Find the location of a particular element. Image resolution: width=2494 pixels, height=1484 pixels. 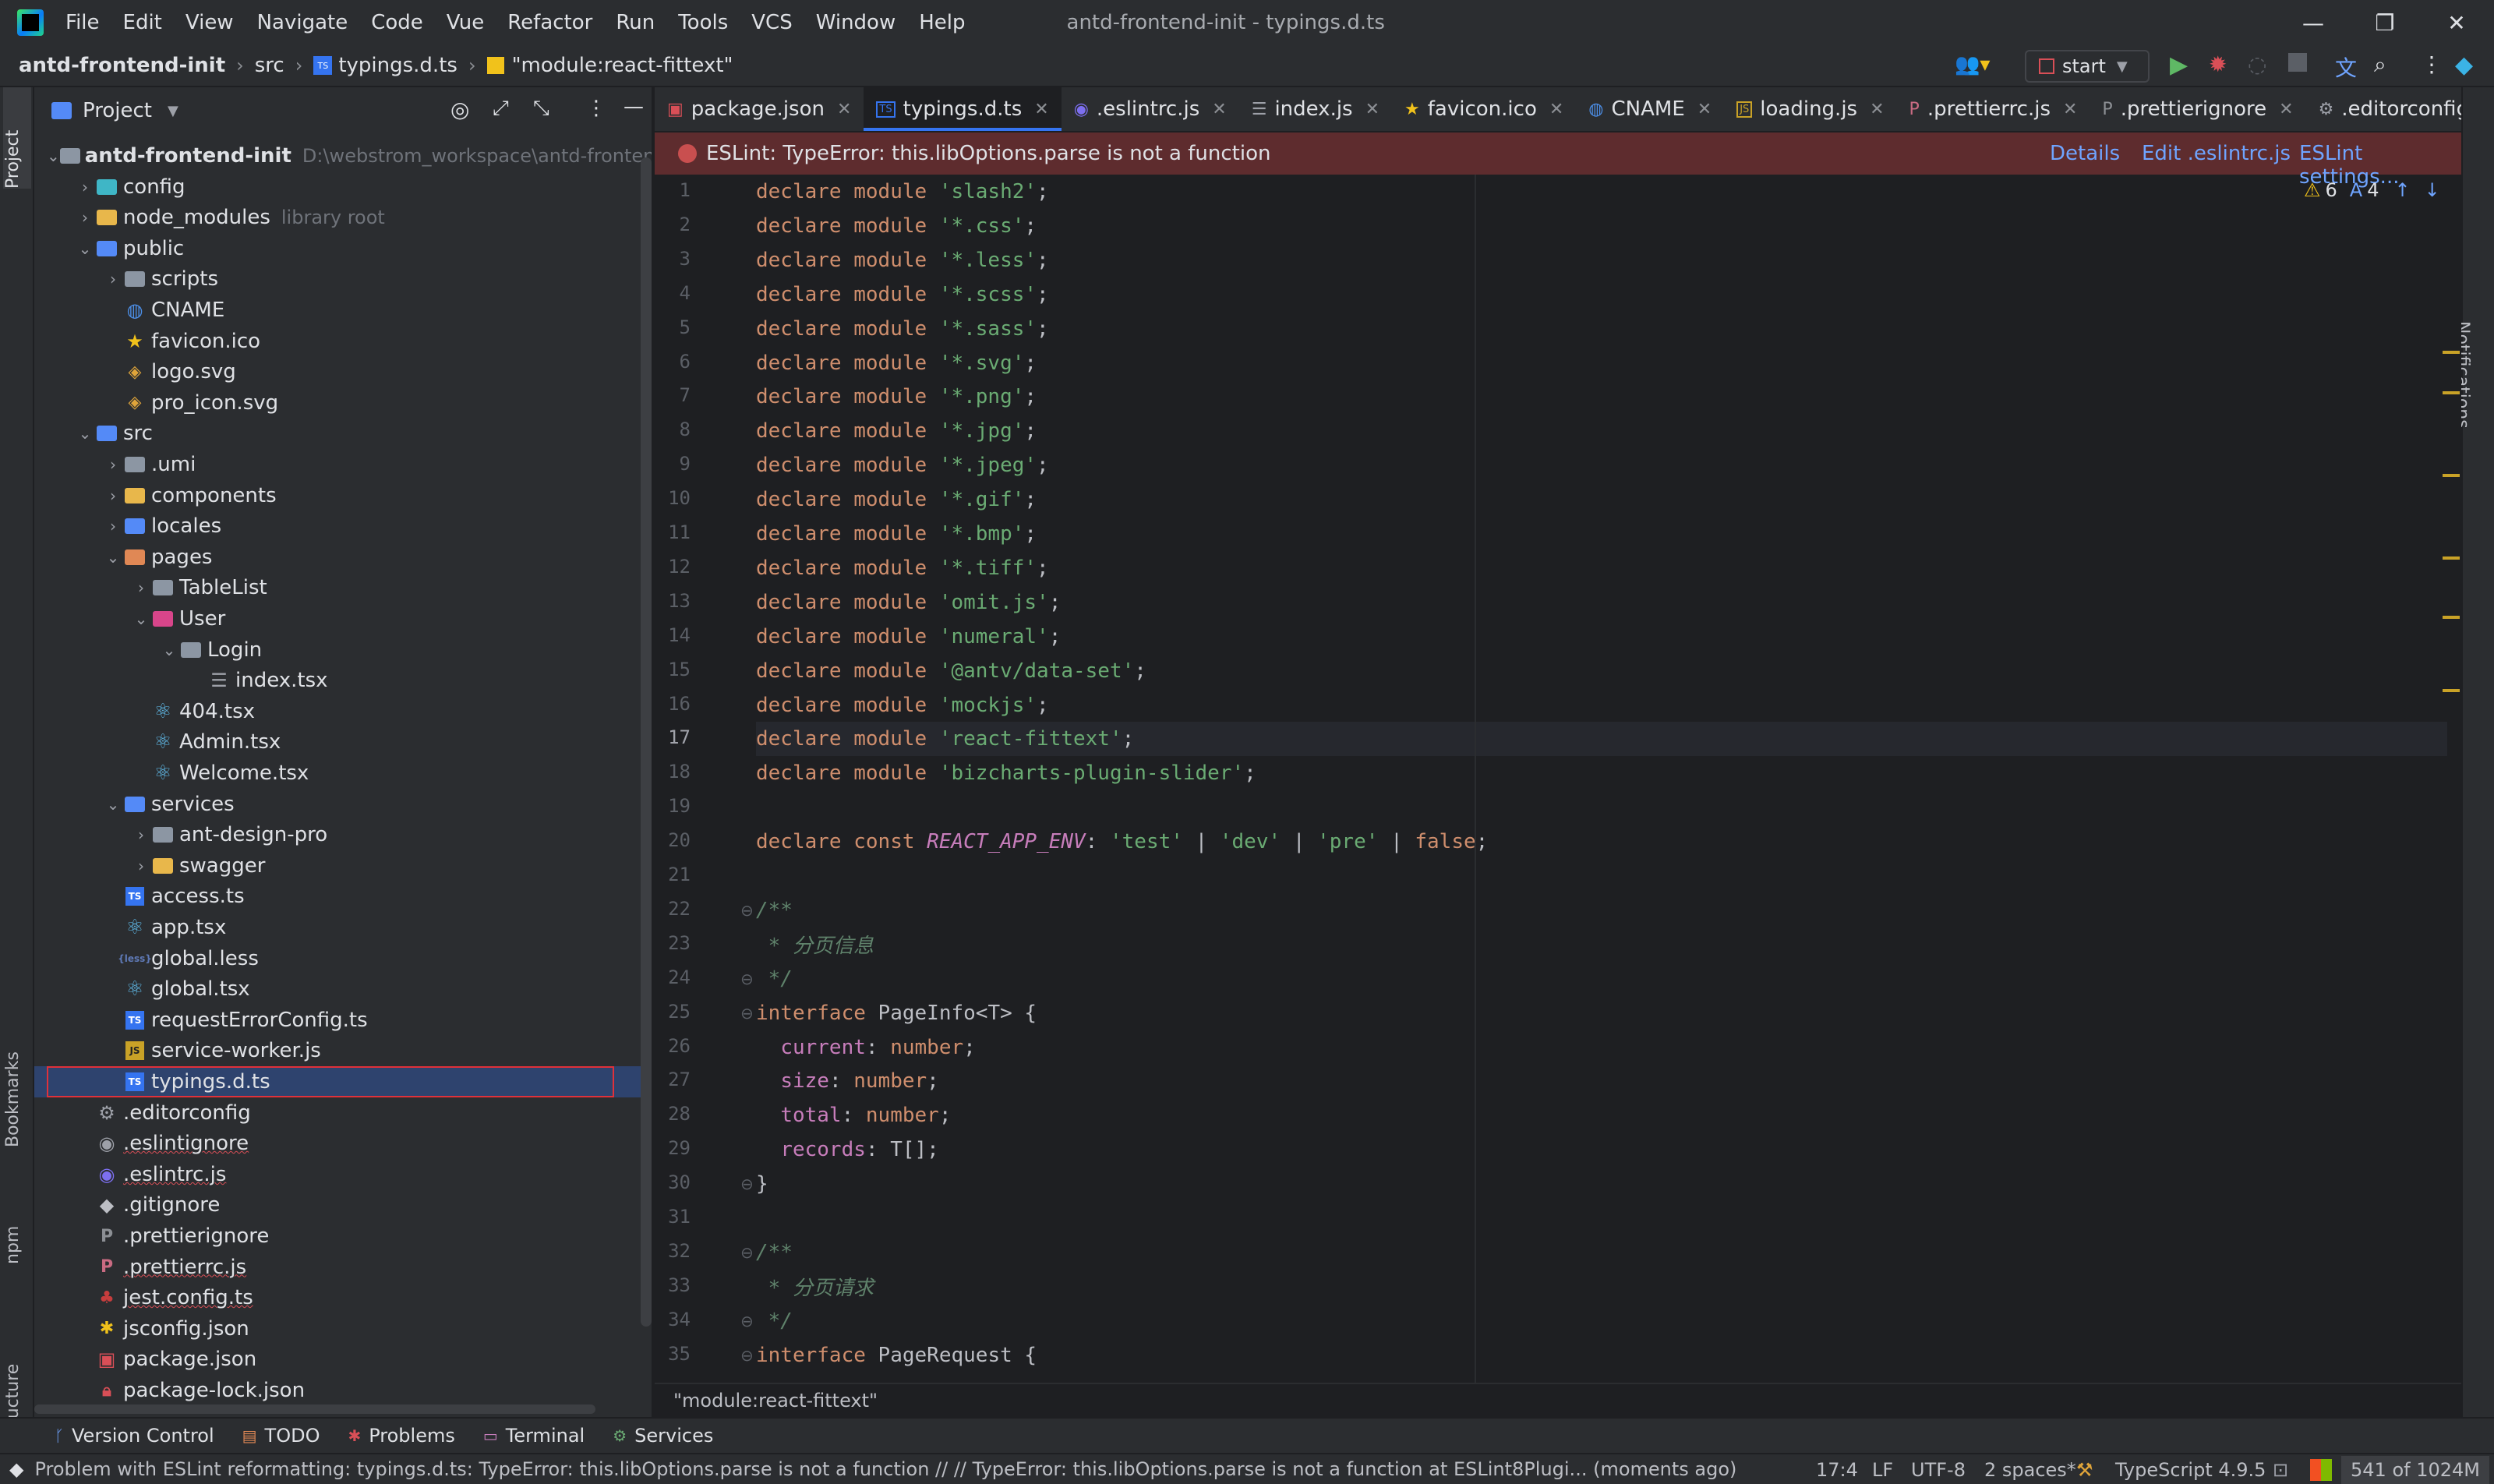

translate-icon: 文 is located at coordinates (2346, 67).